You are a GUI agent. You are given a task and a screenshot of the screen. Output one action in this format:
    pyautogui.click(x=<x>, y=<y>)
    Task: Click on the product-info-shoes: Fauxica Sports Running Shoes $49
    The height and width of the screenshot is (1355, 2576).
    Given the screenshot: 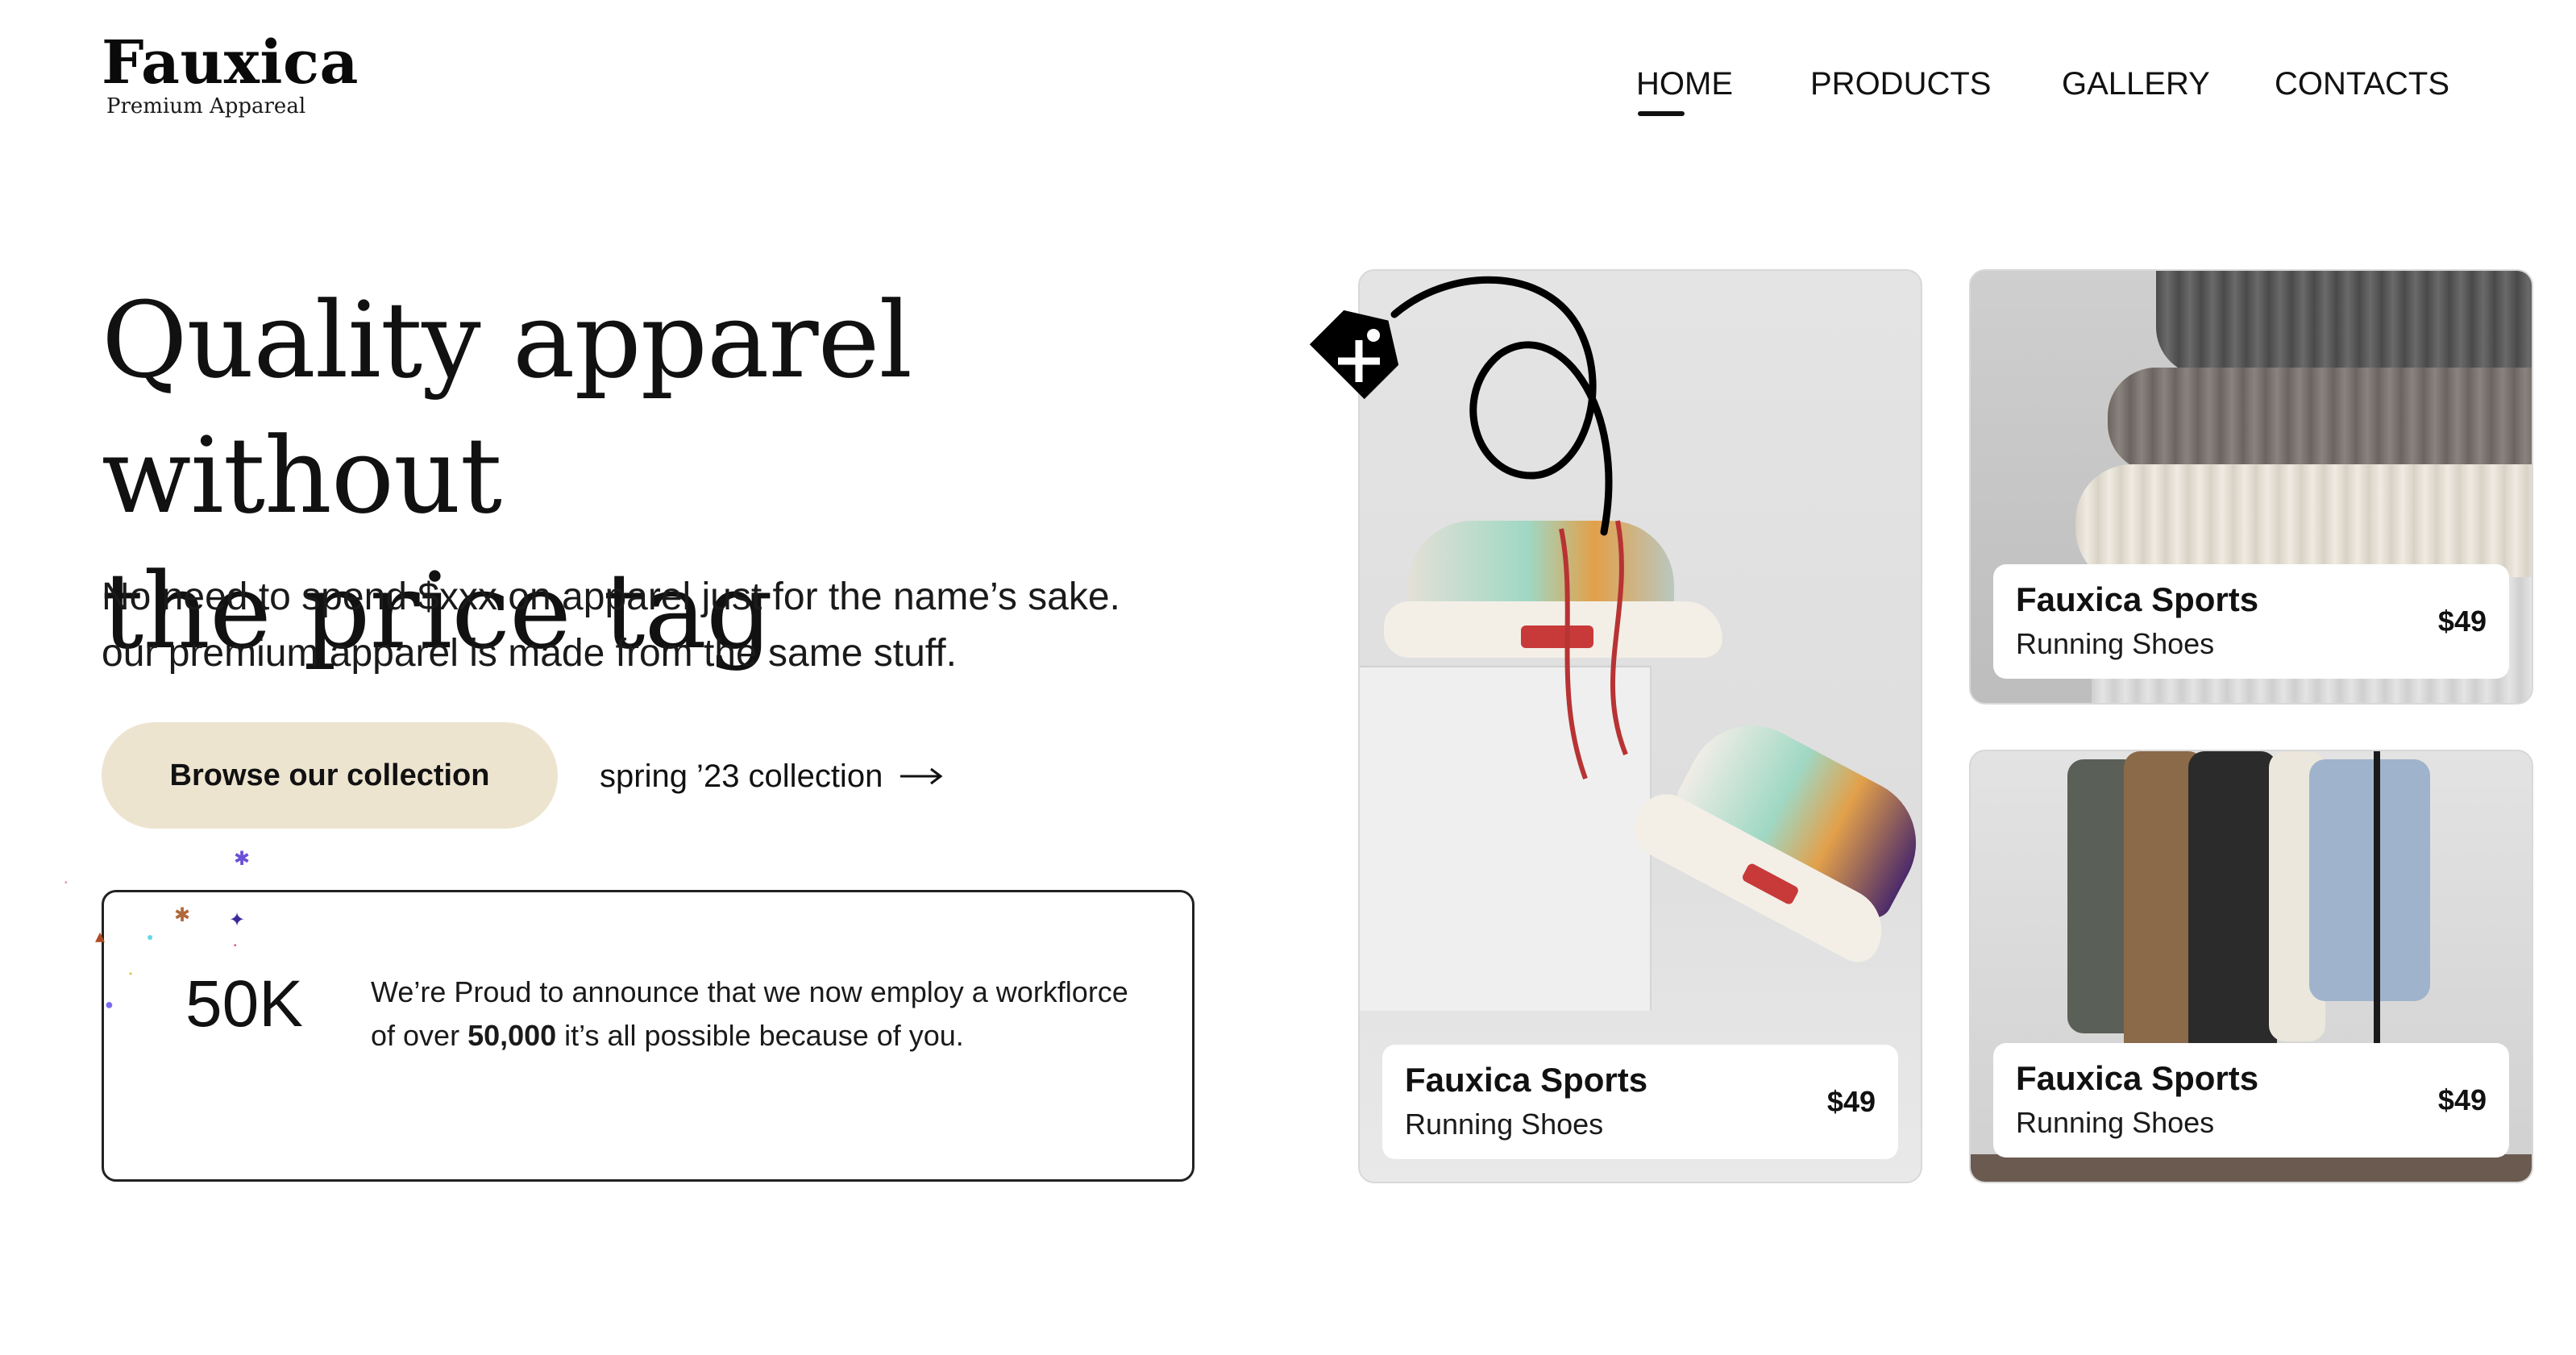 What is the action you would take?
    pyautogui.click(x=1640, y=1102)
    